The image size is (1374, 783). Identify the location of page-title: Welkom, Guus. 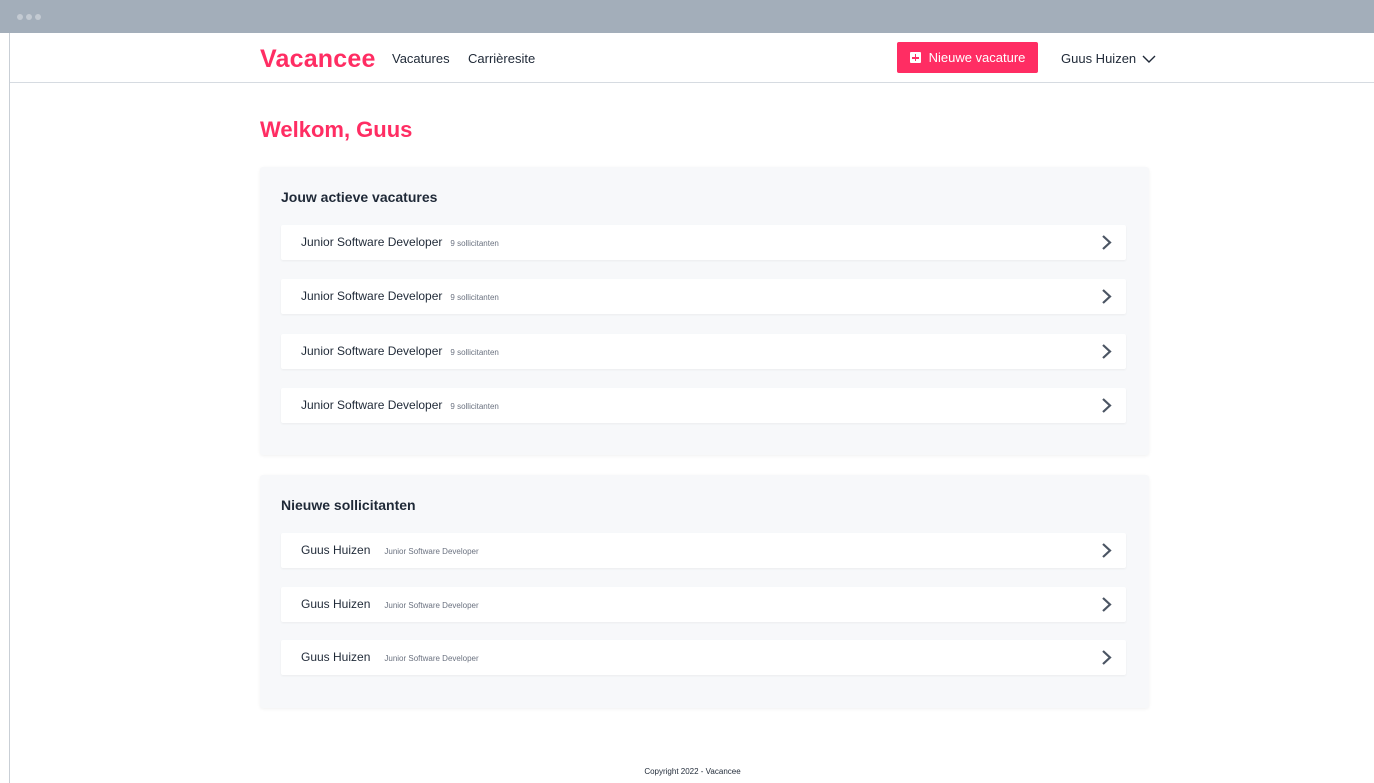
(336, 129).